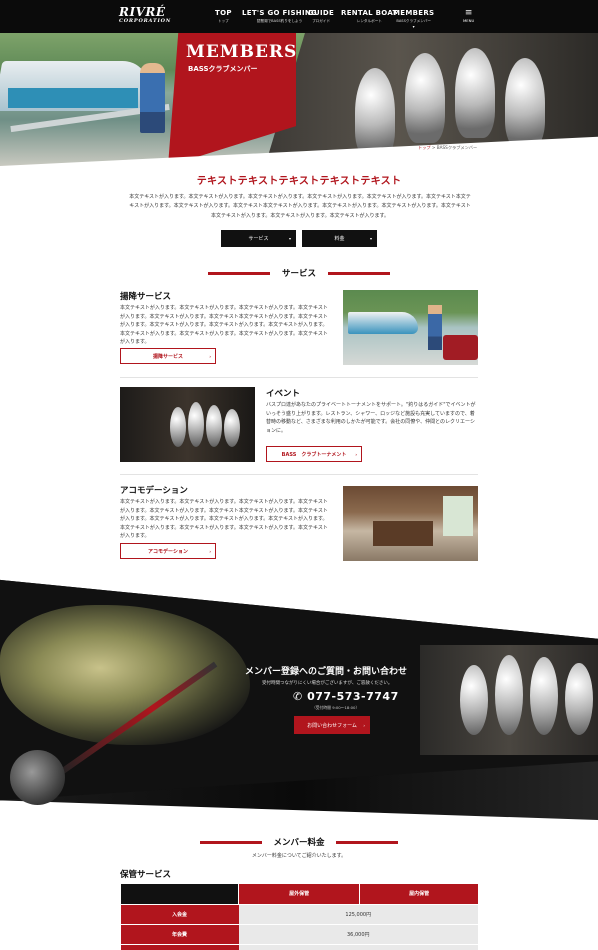 This screenshot has width=598, height=950. What do you see at coordinates (327, 683) in the screenshot?
I see `contact-subtitle: 受付時間つながりにくい場合がございますが、ご容赦ください。` at bounding box center [327, 683].